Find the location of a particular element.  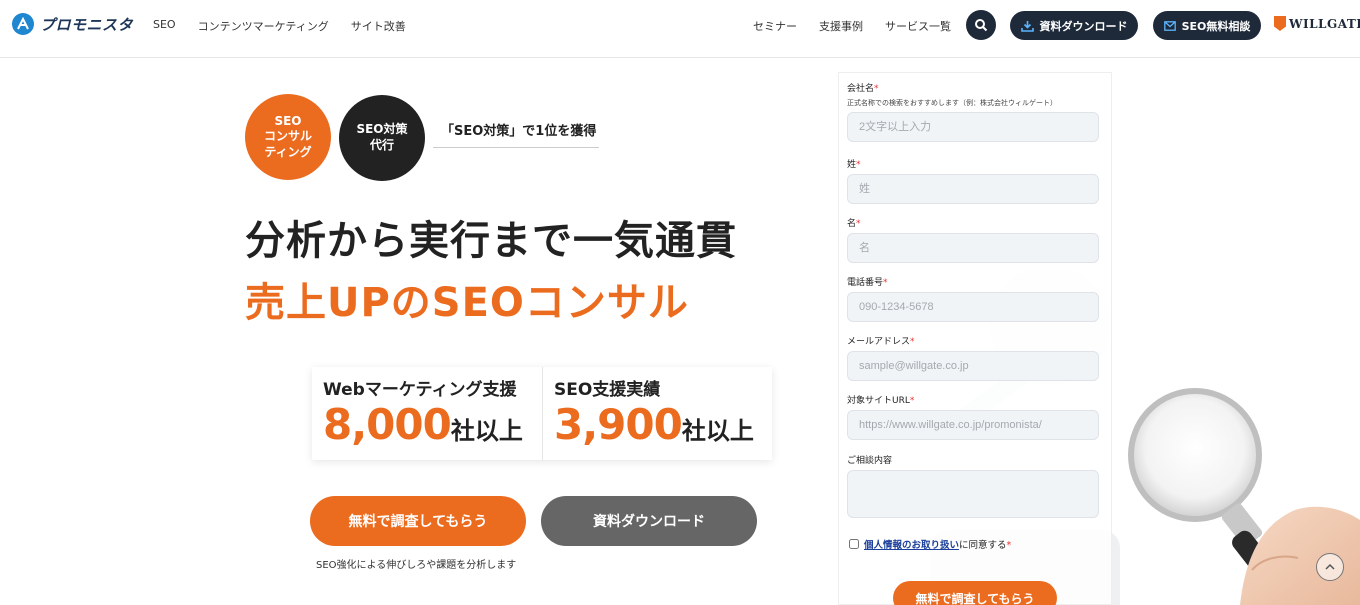

nav-item-services: サービス一覧 is located at coordinates (918, 26).